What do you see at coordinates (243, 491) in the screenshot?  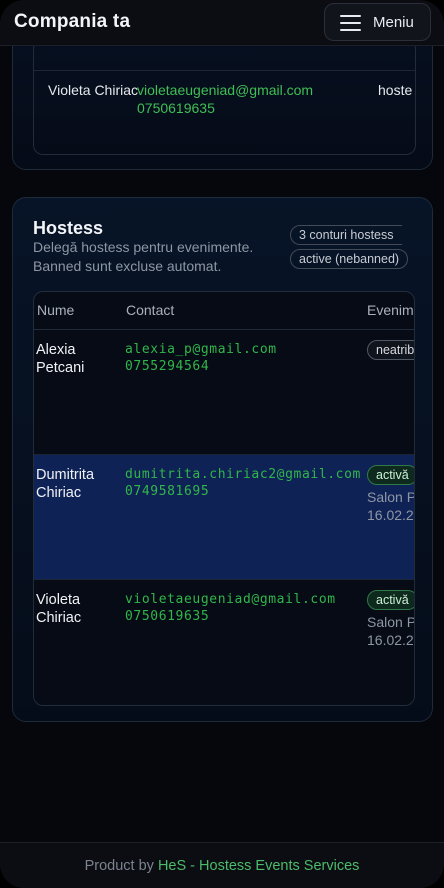 I see `hostess-phone: 0749581695` at bounding box center [243, 491].